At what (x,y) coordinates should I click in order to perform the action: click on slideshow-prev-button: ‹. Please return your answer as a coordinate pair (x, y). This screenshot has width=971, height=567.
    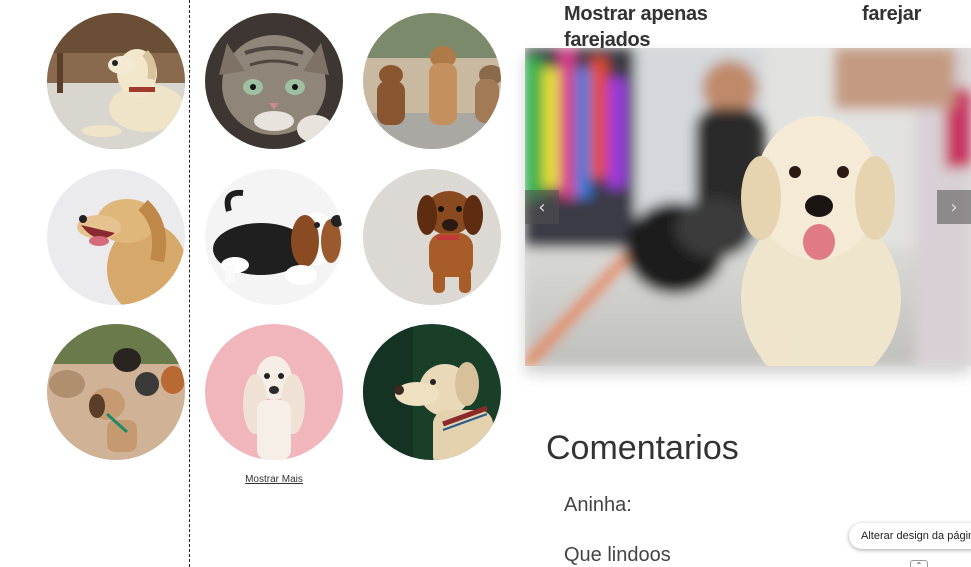
    Looking at the image, I should click on (542, 207).